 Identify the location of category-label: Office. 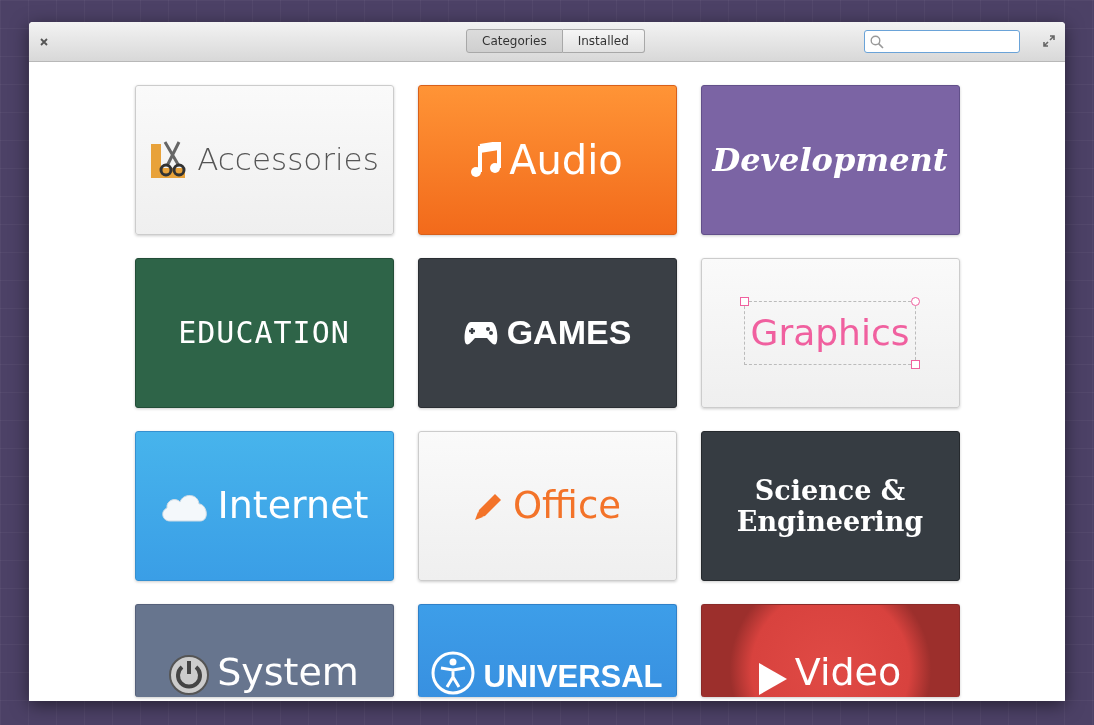
(567, 506).